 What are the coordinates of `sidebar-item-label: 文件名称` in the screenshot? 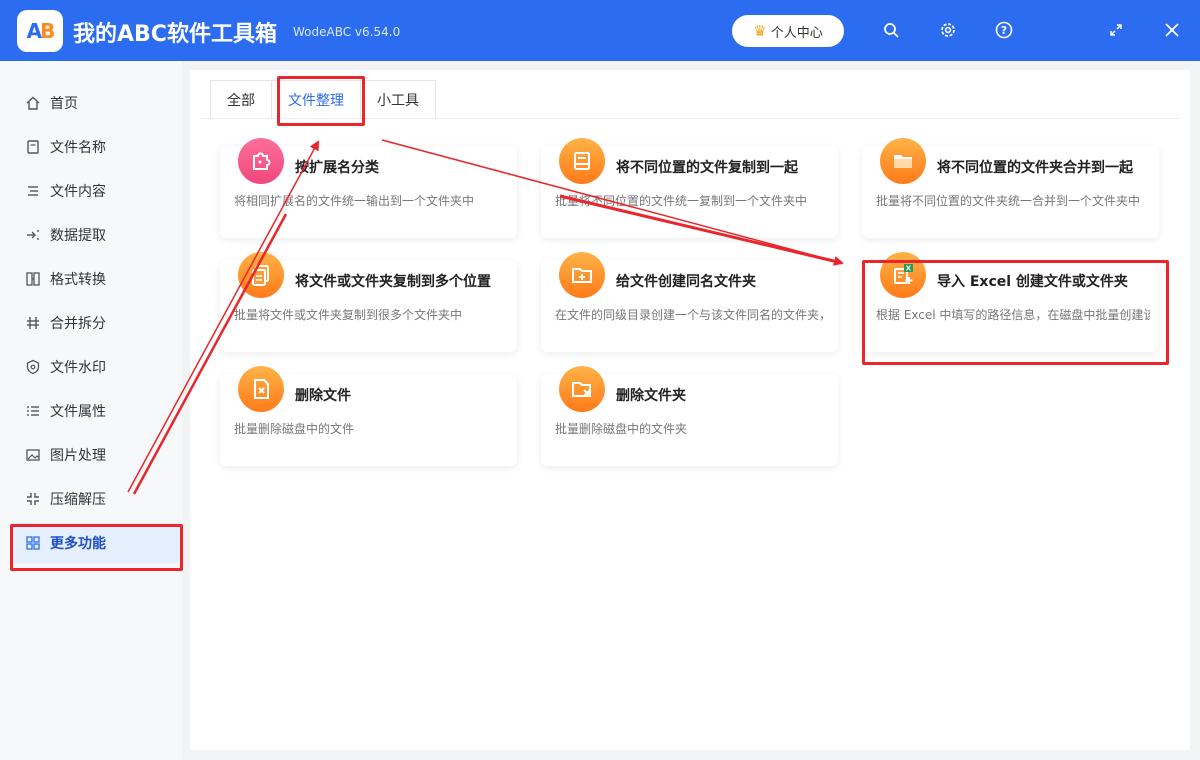 It's located at (78, 148).